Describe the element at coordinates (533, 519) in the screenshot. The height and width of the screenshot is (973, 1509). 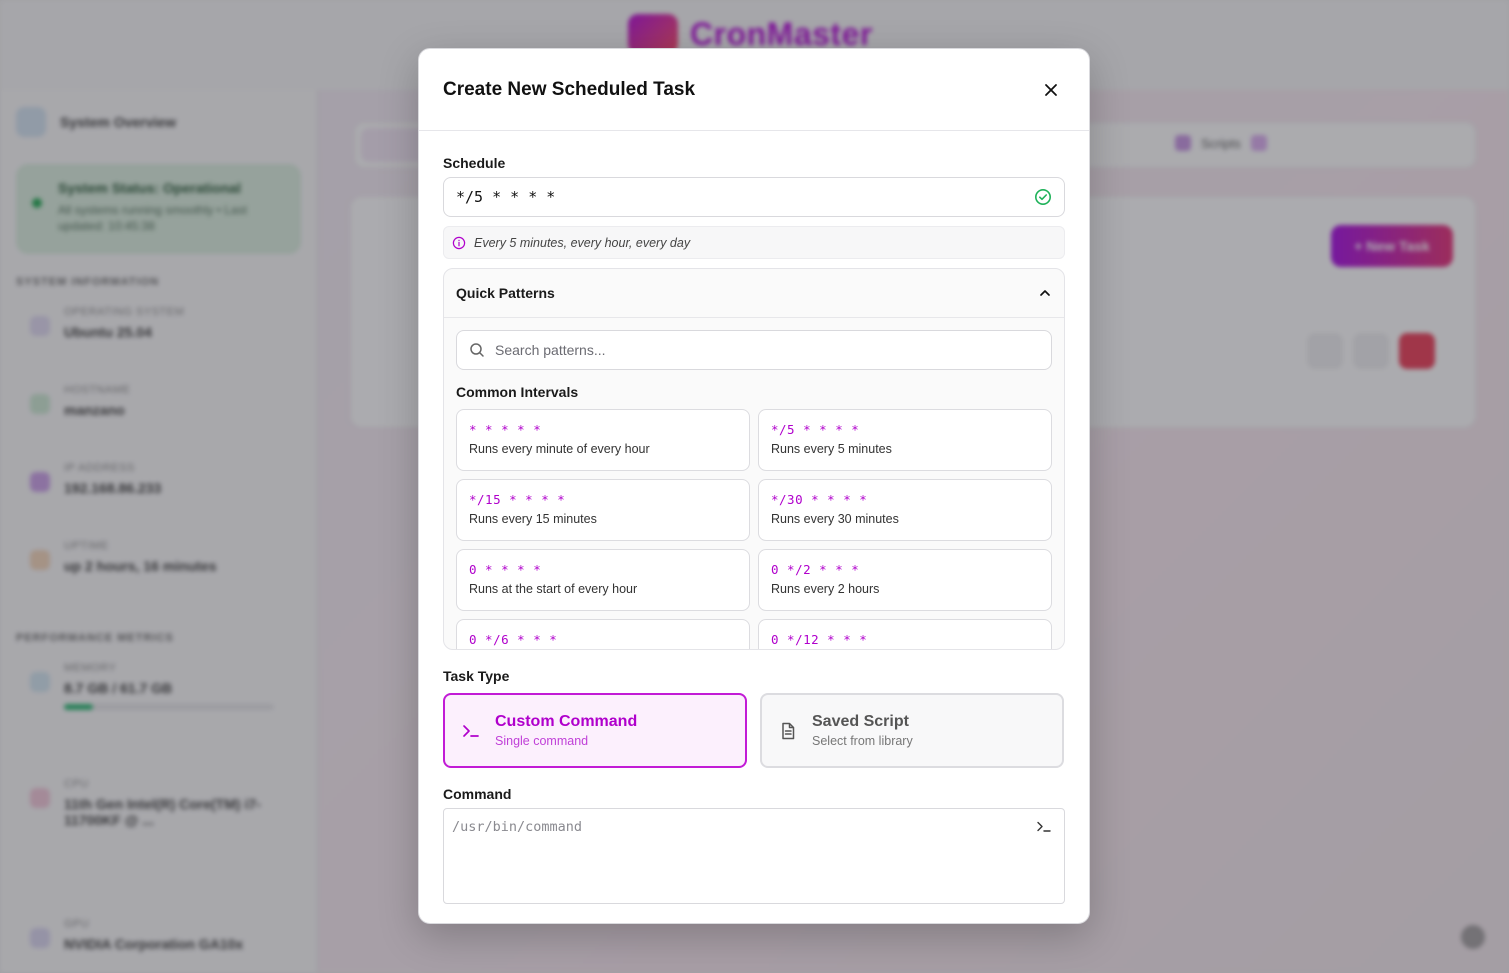
I see `pattern-description: Runs every 15 minutes` at that location.